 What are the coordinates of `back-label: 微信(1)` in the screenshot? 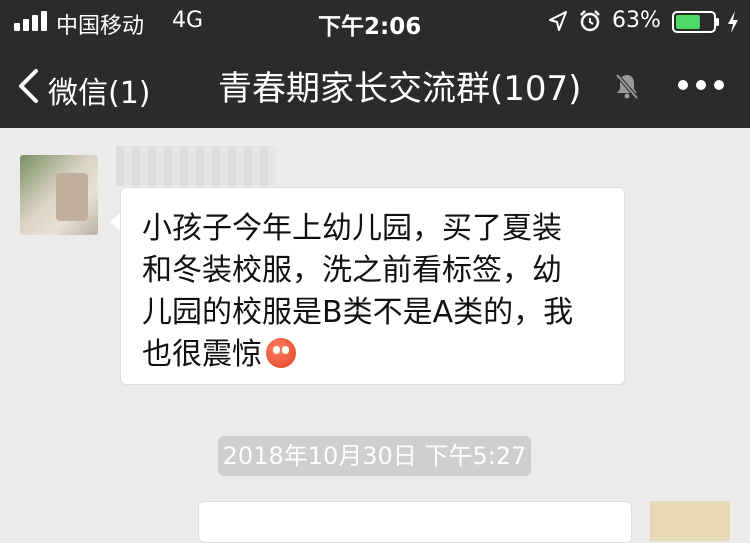 It's located at (99, 93).